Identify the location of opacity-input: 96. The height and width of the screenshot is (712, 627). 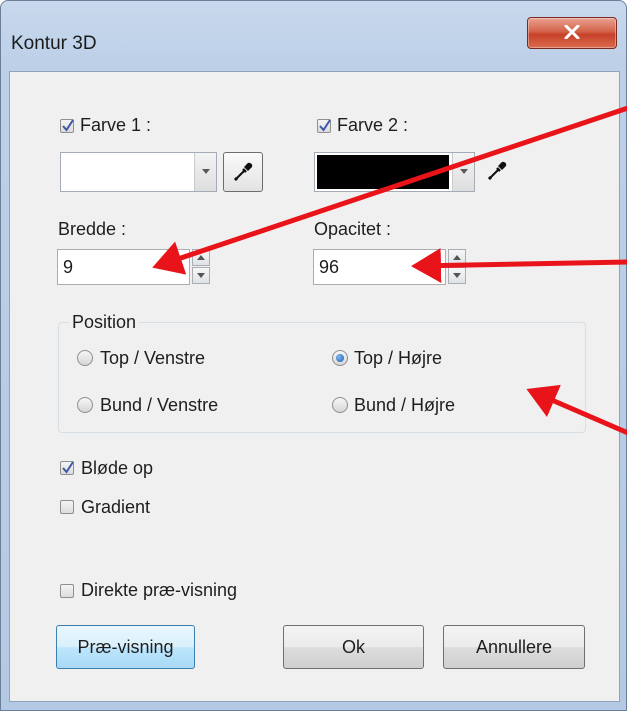
(379, 267).